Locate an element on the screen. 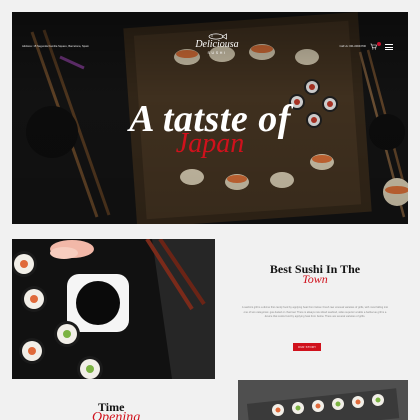 Image resolution: width=420 pixels, height=420 pixels. logo-name: Deliciousa is located at coordinates (217, 44).